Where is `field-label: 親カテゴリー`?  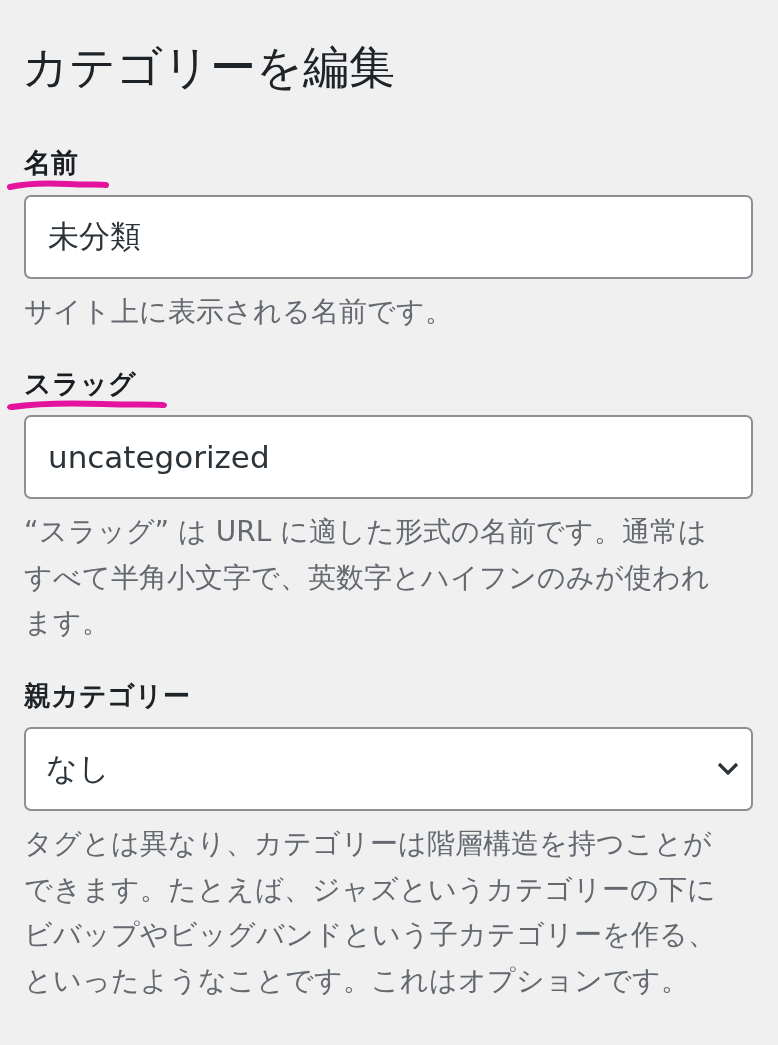
field-label: 親カテゴリー is located at coordinates (107, 696).